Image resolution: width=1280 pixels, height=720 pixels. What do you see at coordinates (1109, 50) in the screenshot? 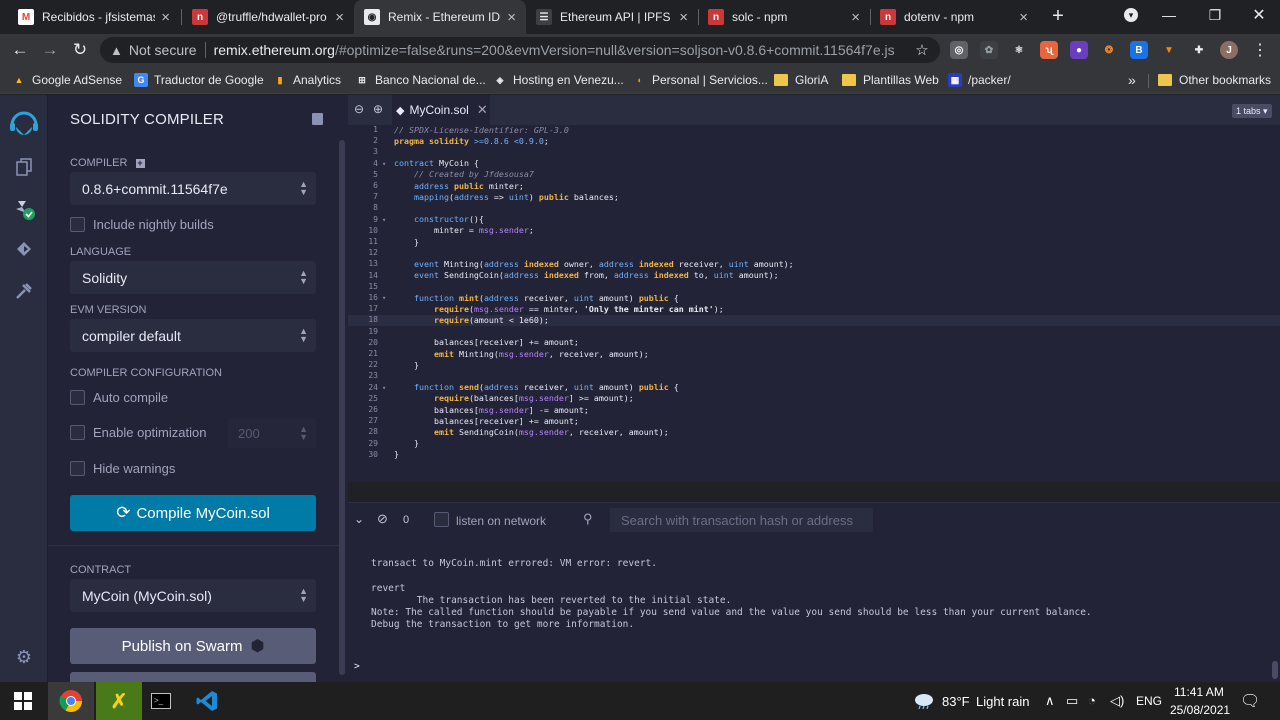
I see `fox-extension-icon: ❂` at bounding box center [1109, 50].